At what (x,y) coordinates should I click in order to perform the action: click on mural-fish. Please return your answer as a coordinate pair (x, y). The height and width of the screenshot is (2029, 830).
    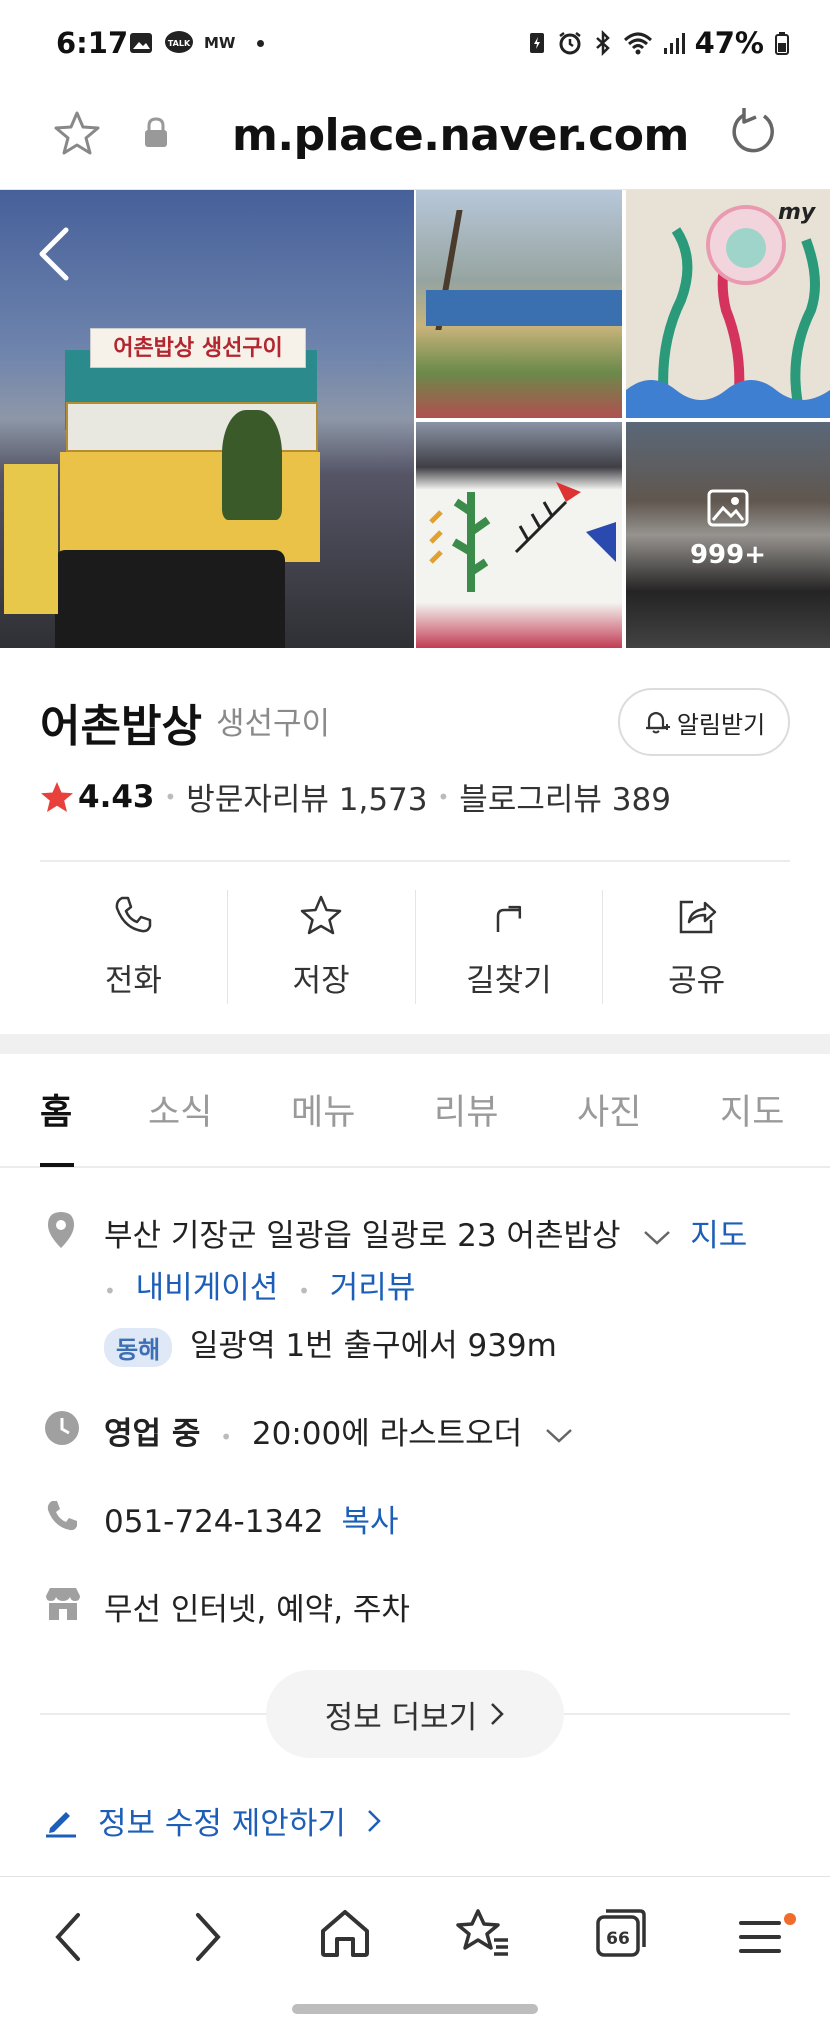
    Looking at the image, I should click on (522, 537).